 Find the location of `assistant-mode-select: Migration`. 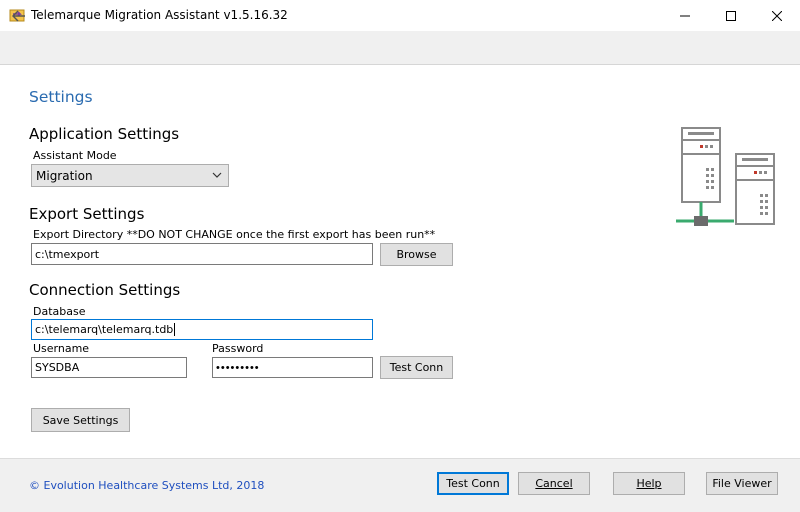

assistant-mode-select: Migration is located at coordinates (130, 175).